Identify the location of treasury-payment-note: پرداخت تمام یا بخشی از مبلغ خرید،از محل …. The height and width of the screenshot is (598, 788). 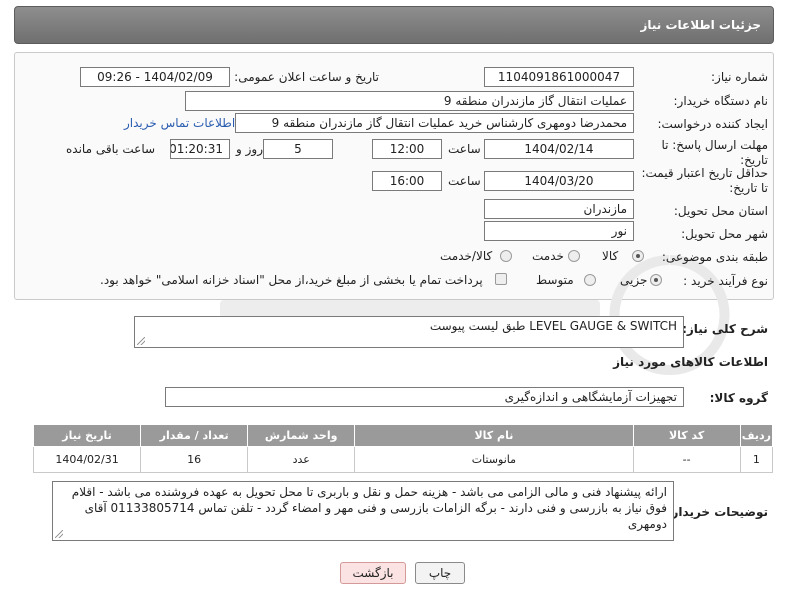
(291, 280).